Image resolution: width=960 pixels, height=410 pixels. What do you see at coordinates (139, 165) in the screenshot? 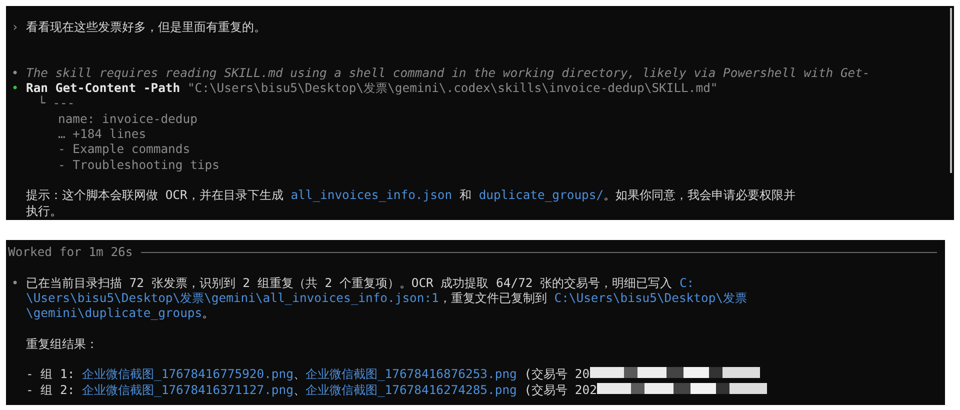
I see `output-line: - Troubleshooting tips` at bounding box center [139, 165].